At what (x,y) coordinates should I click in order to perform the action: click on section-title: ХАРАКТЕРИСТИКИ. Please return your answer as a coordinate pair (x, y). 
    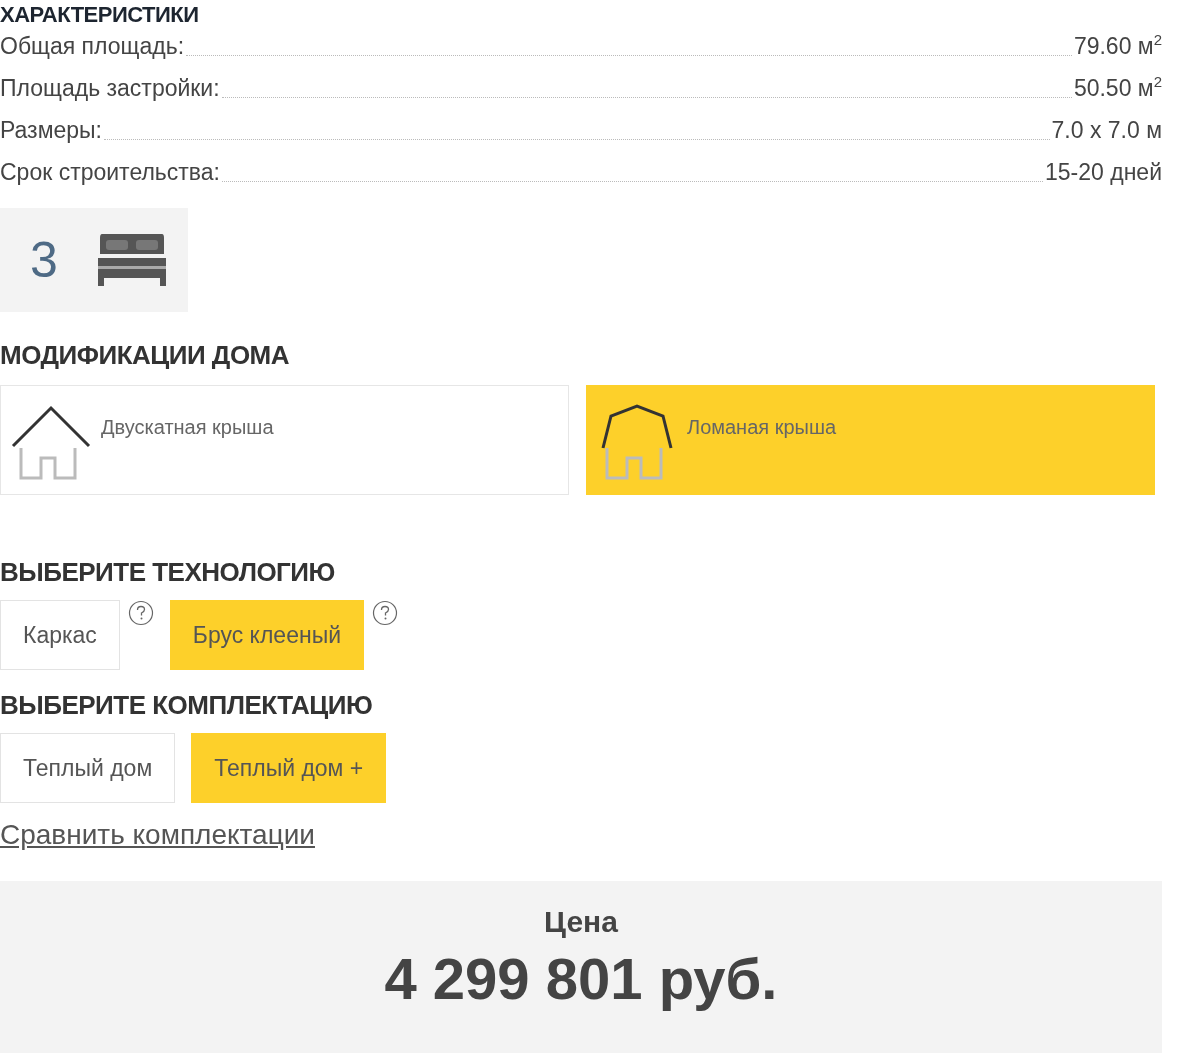
    Looking at the image, I should click on (100, 15).